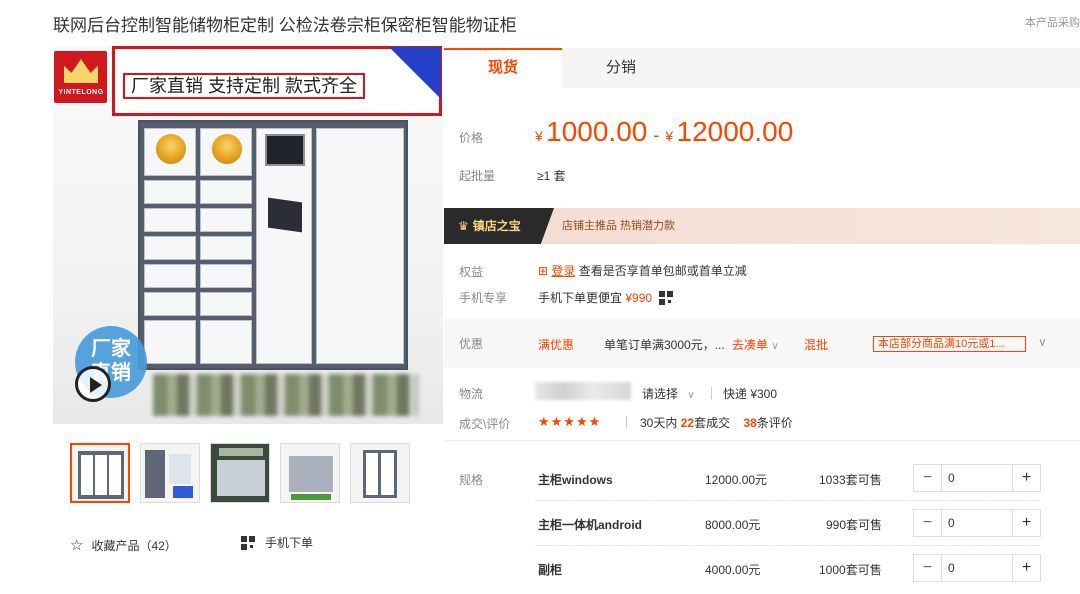  Describe the element at coordinates (285, 395) in the screenshot. I see `blurred-caption` at that location.